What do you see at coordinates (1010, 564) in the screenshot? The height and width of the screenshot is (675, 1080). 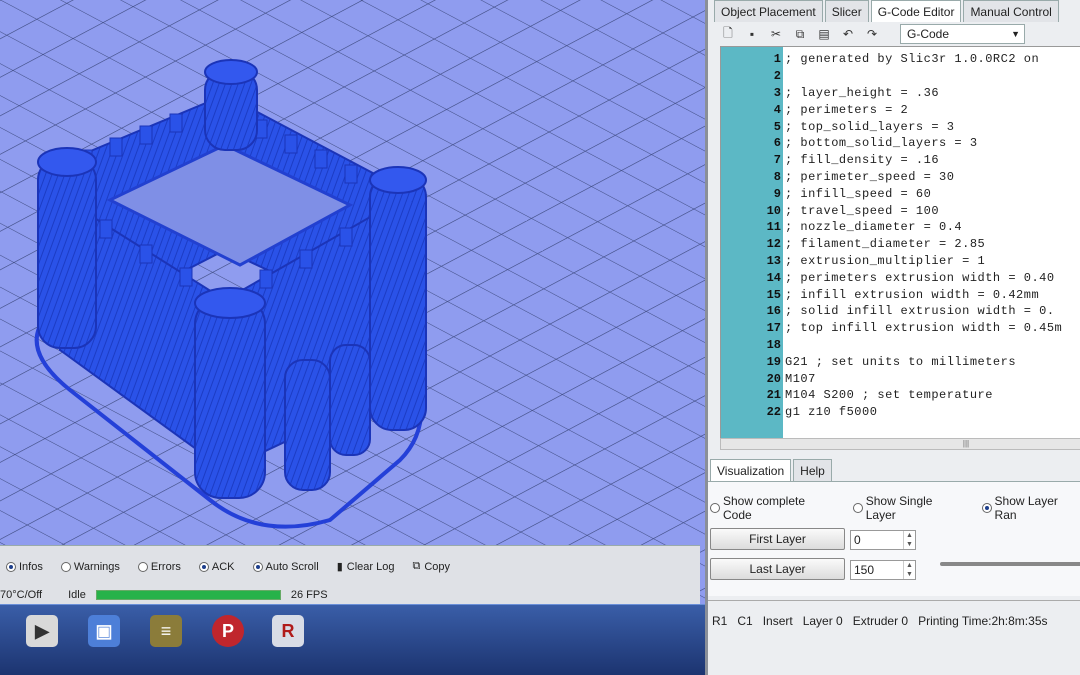 I see `layer-slider` at bounding box center [1010, 564].